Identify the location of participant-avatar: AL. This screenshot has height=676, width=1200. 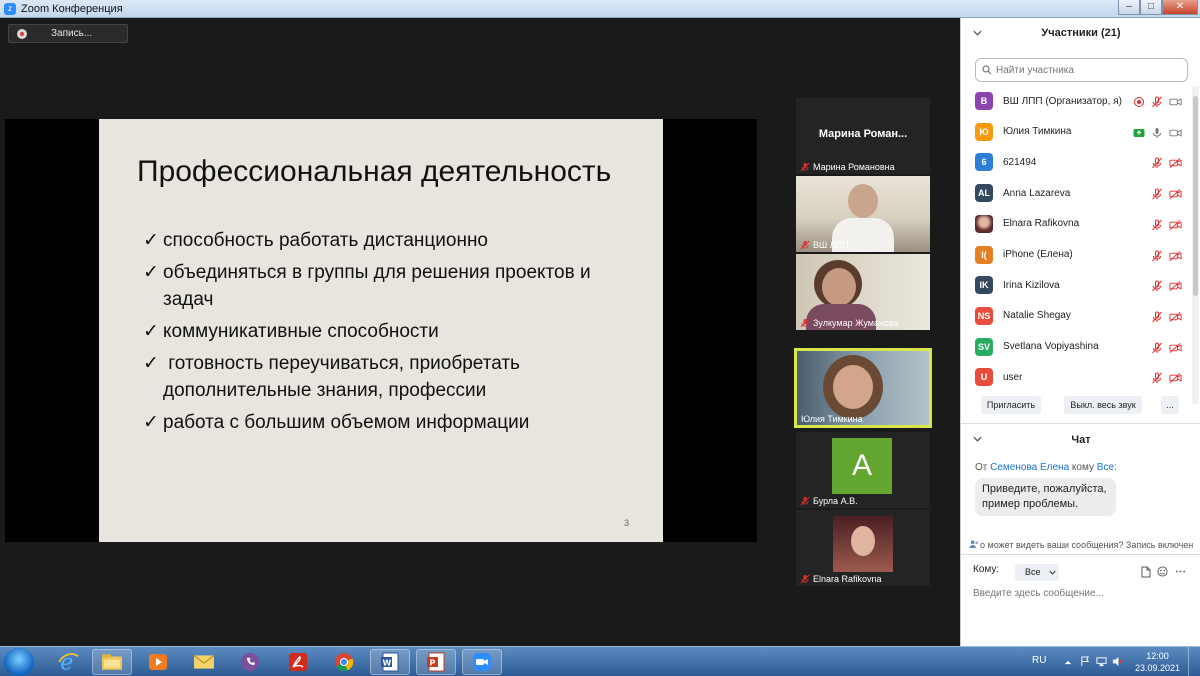
(984, 193).